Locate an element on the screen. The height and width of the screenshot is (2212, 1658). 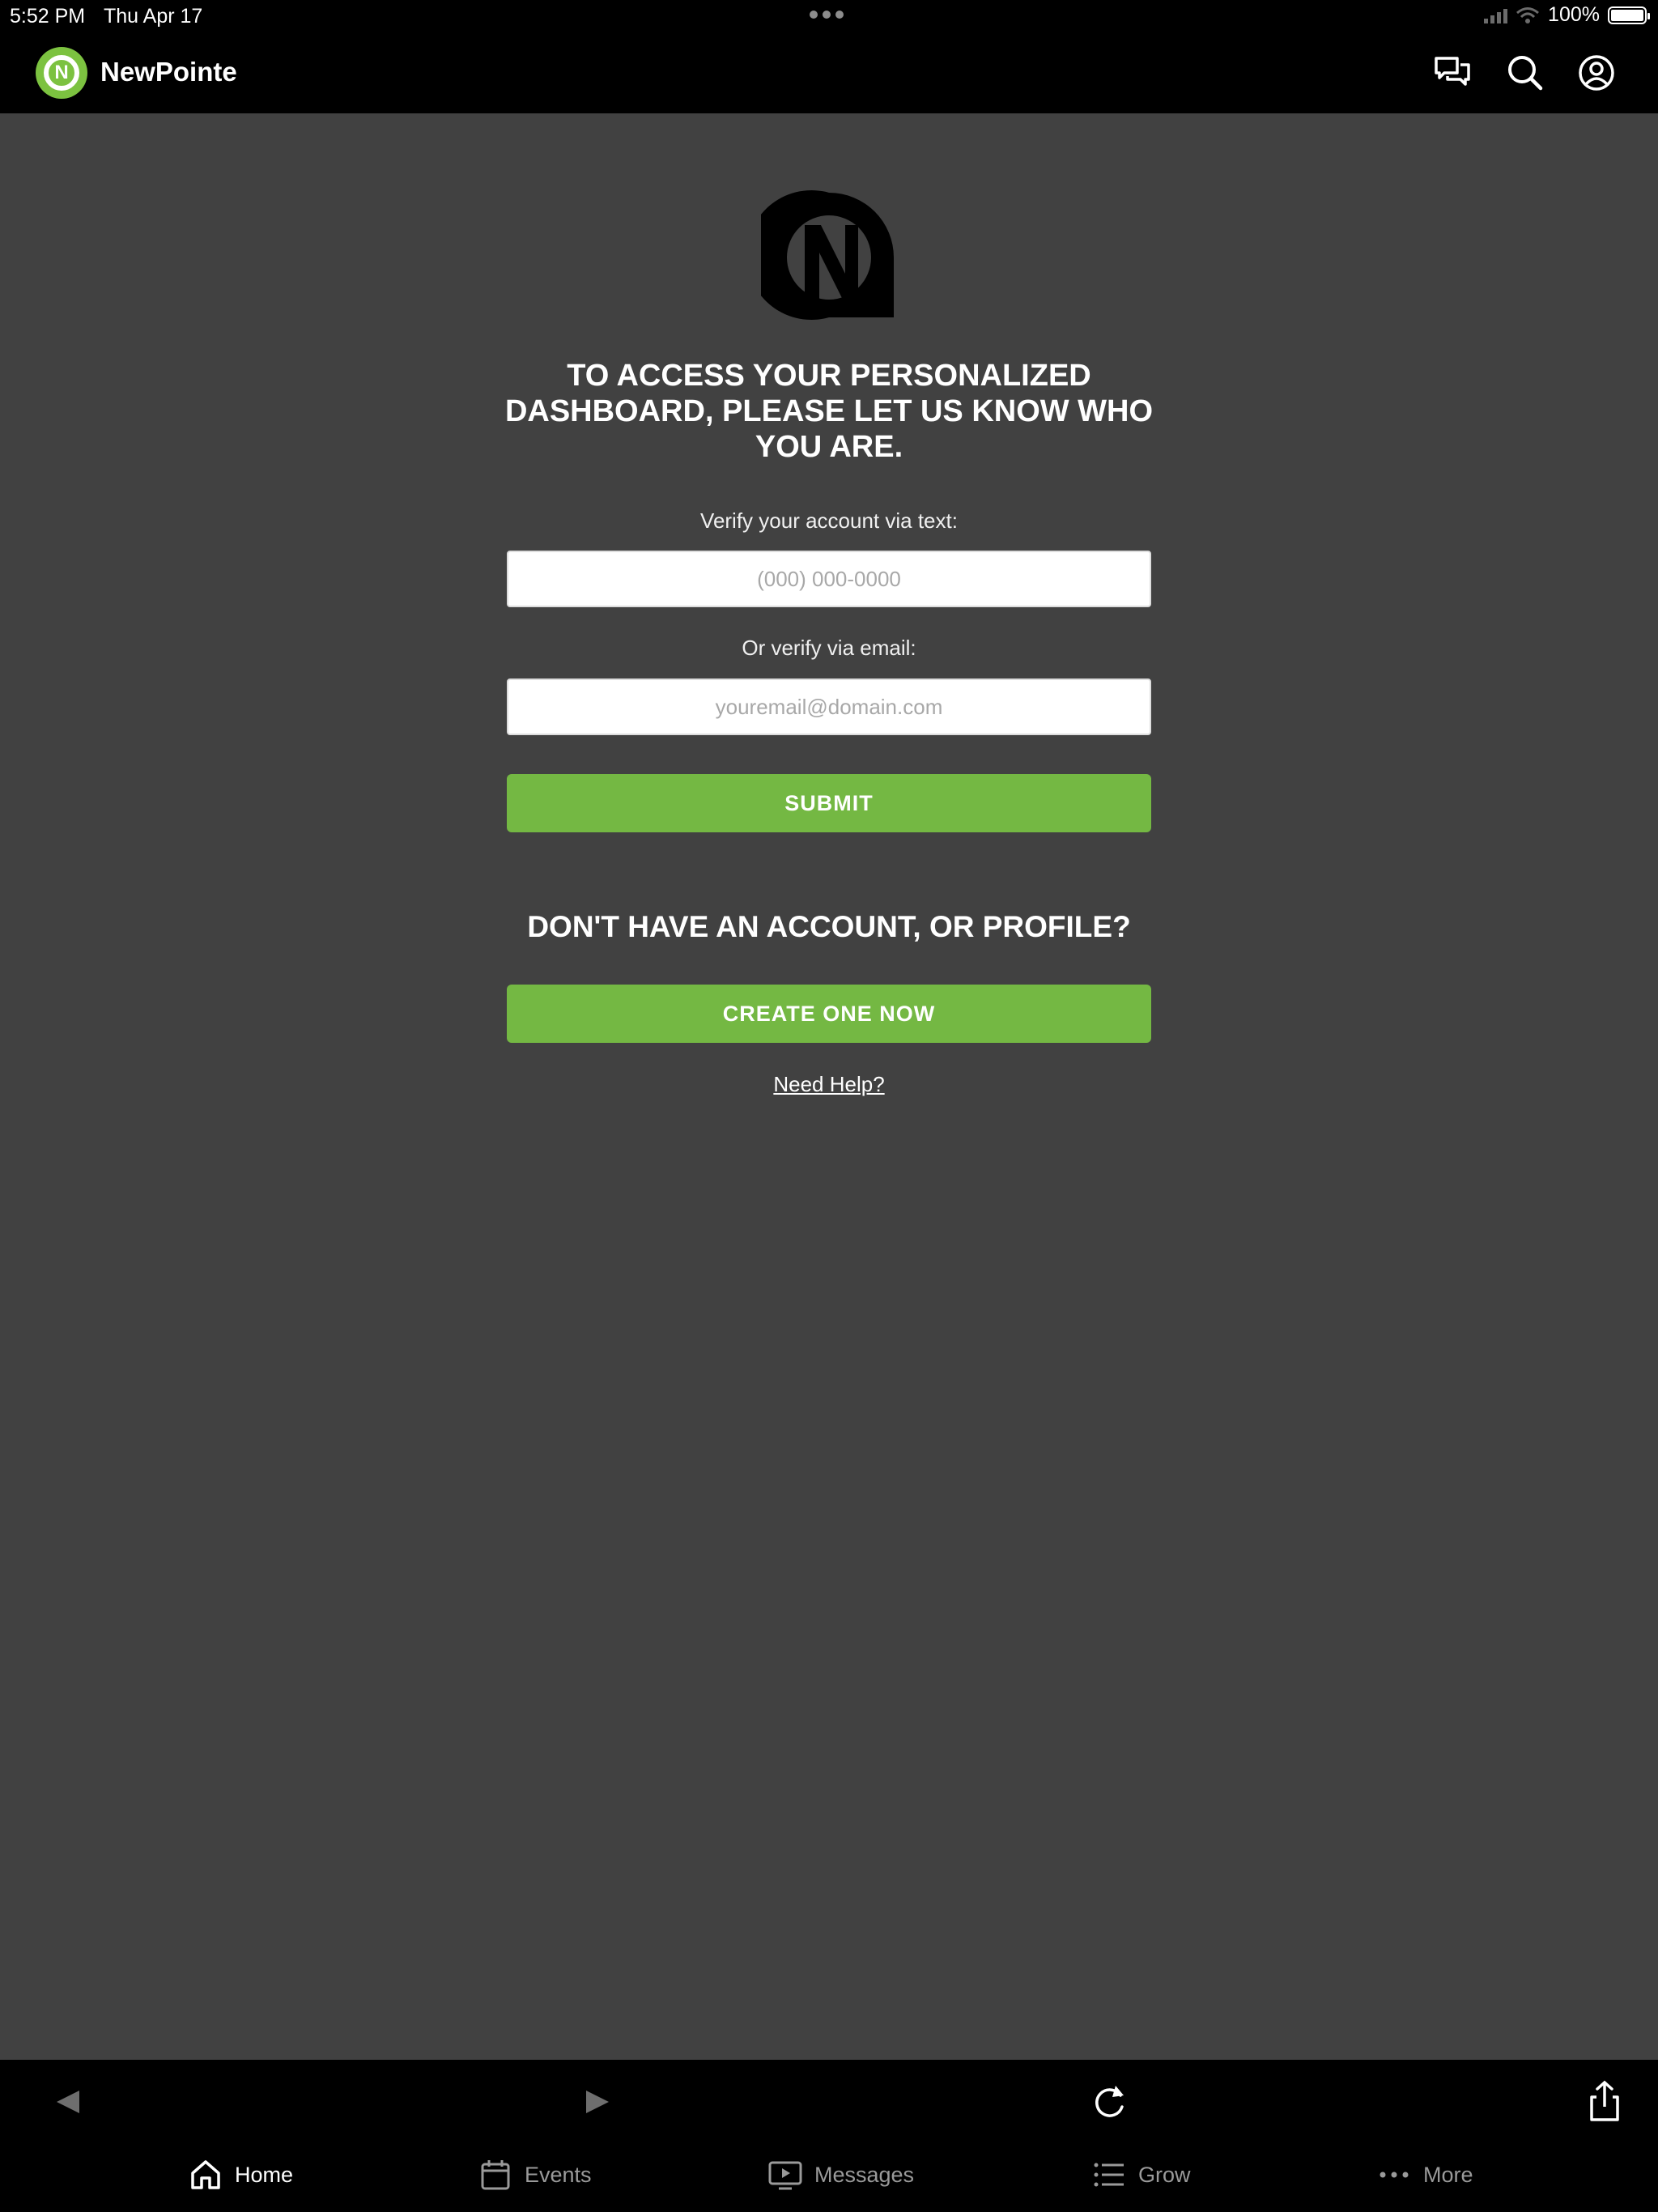
logo-letter: N is located at coordinates (61, 73).